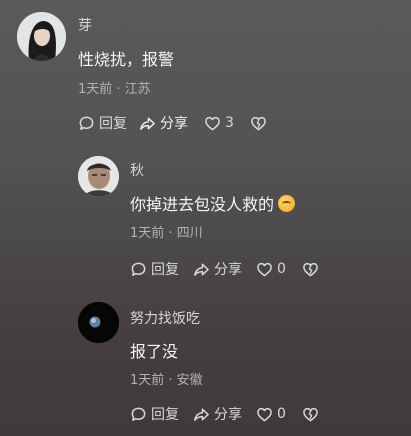  Describe the element at coordinates (138, 414) in the screenshot. I see `comment-bubble-icon` at that location.